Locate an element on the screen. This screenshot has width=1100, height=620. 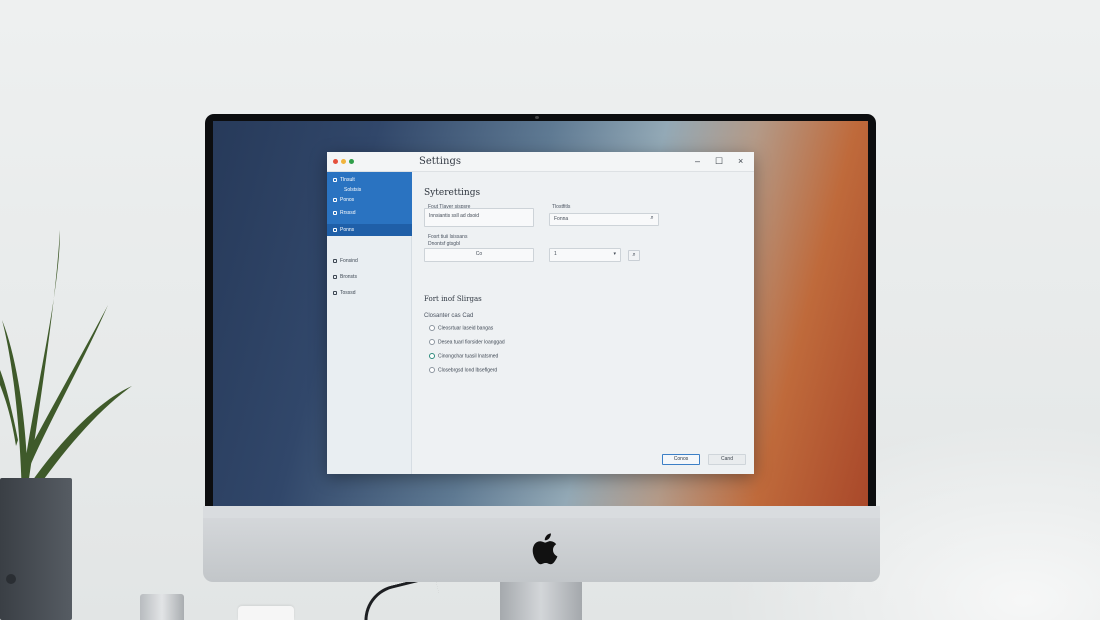
sidebar-item-1: Tlnsult is located at coordinates (344, 180).